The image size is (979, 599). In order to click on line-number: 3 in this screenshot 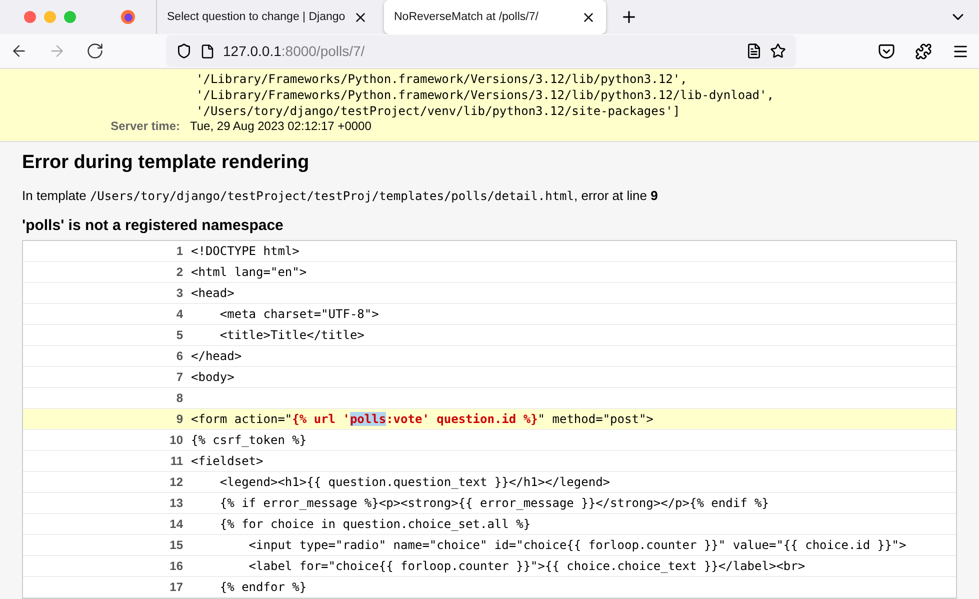, I will do `click(179, 293)`.